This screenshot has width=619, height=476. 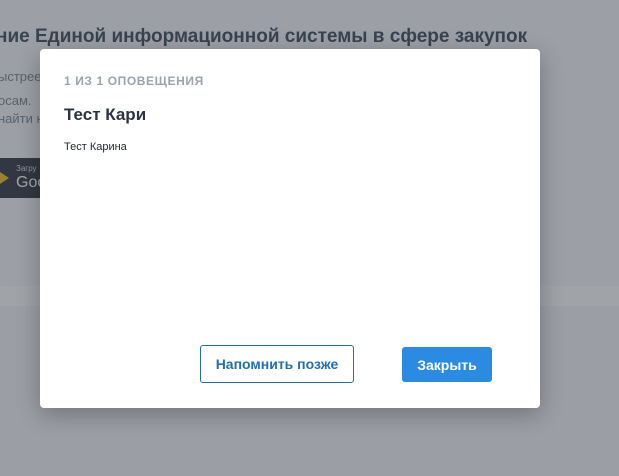 I want to click on notification-body: Тест Карина, so click(x=95, y=147).